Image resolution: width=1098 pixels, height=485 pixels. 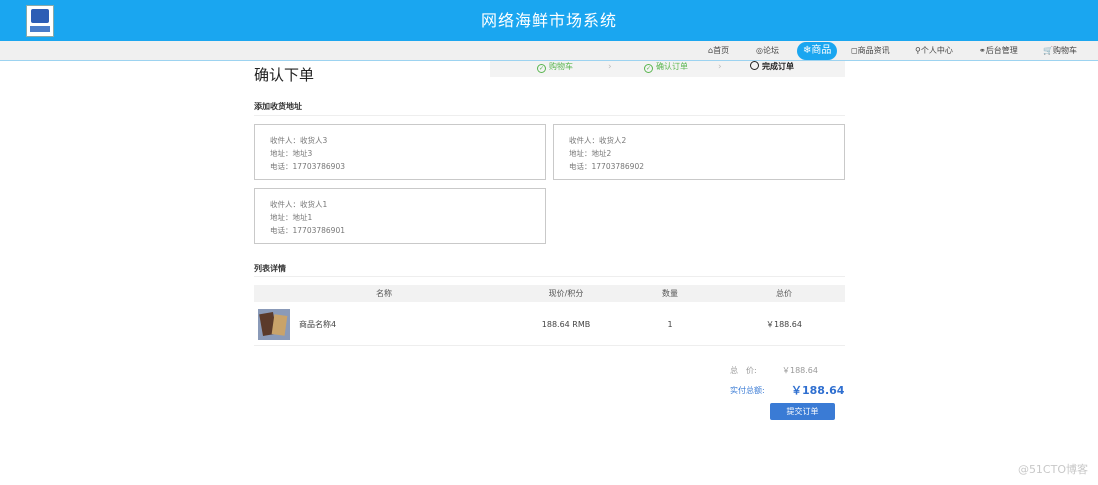 What do you see at coordinates (934, 51) in the screenshot?
I see `nav-personal-center: ⚲个人中心` at bounding box center [934, 51].